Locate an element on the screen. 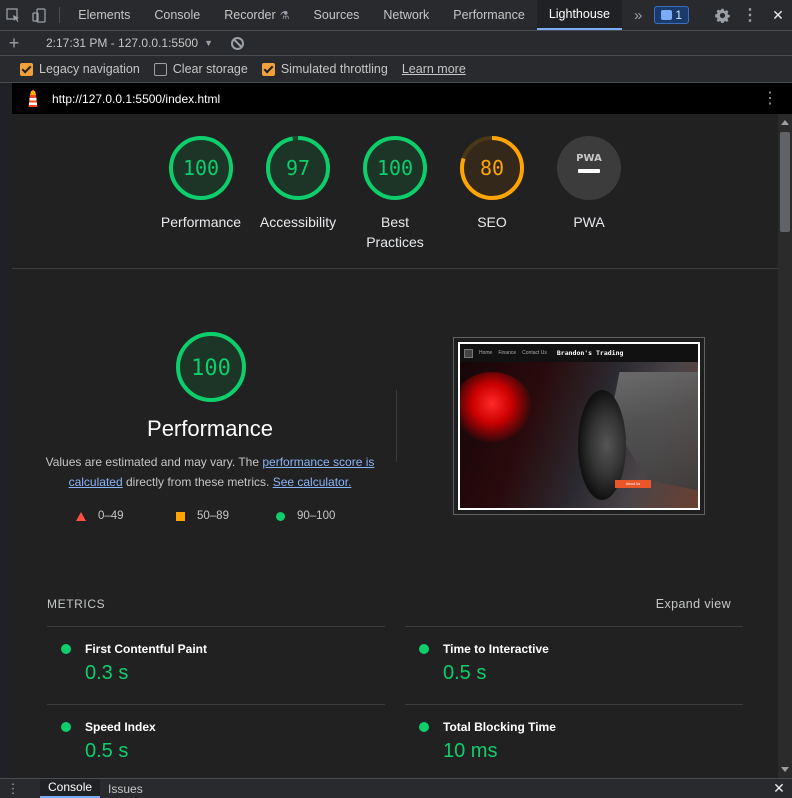 This screenshot has height=798, width=792. tab-label: Lighthouse is located at coordinates (579, 14).